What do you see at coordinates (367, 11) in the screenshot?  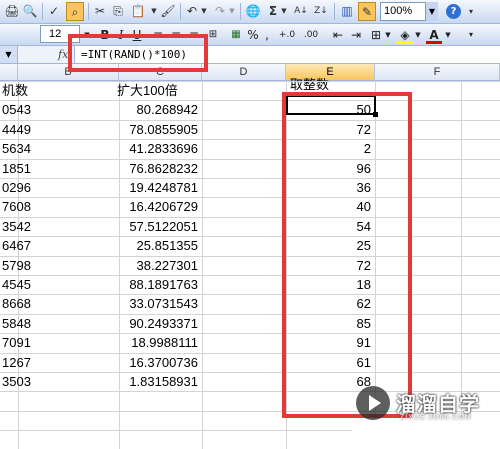 I see `drawing-icon: ✎` at bounding box center [367, 11].